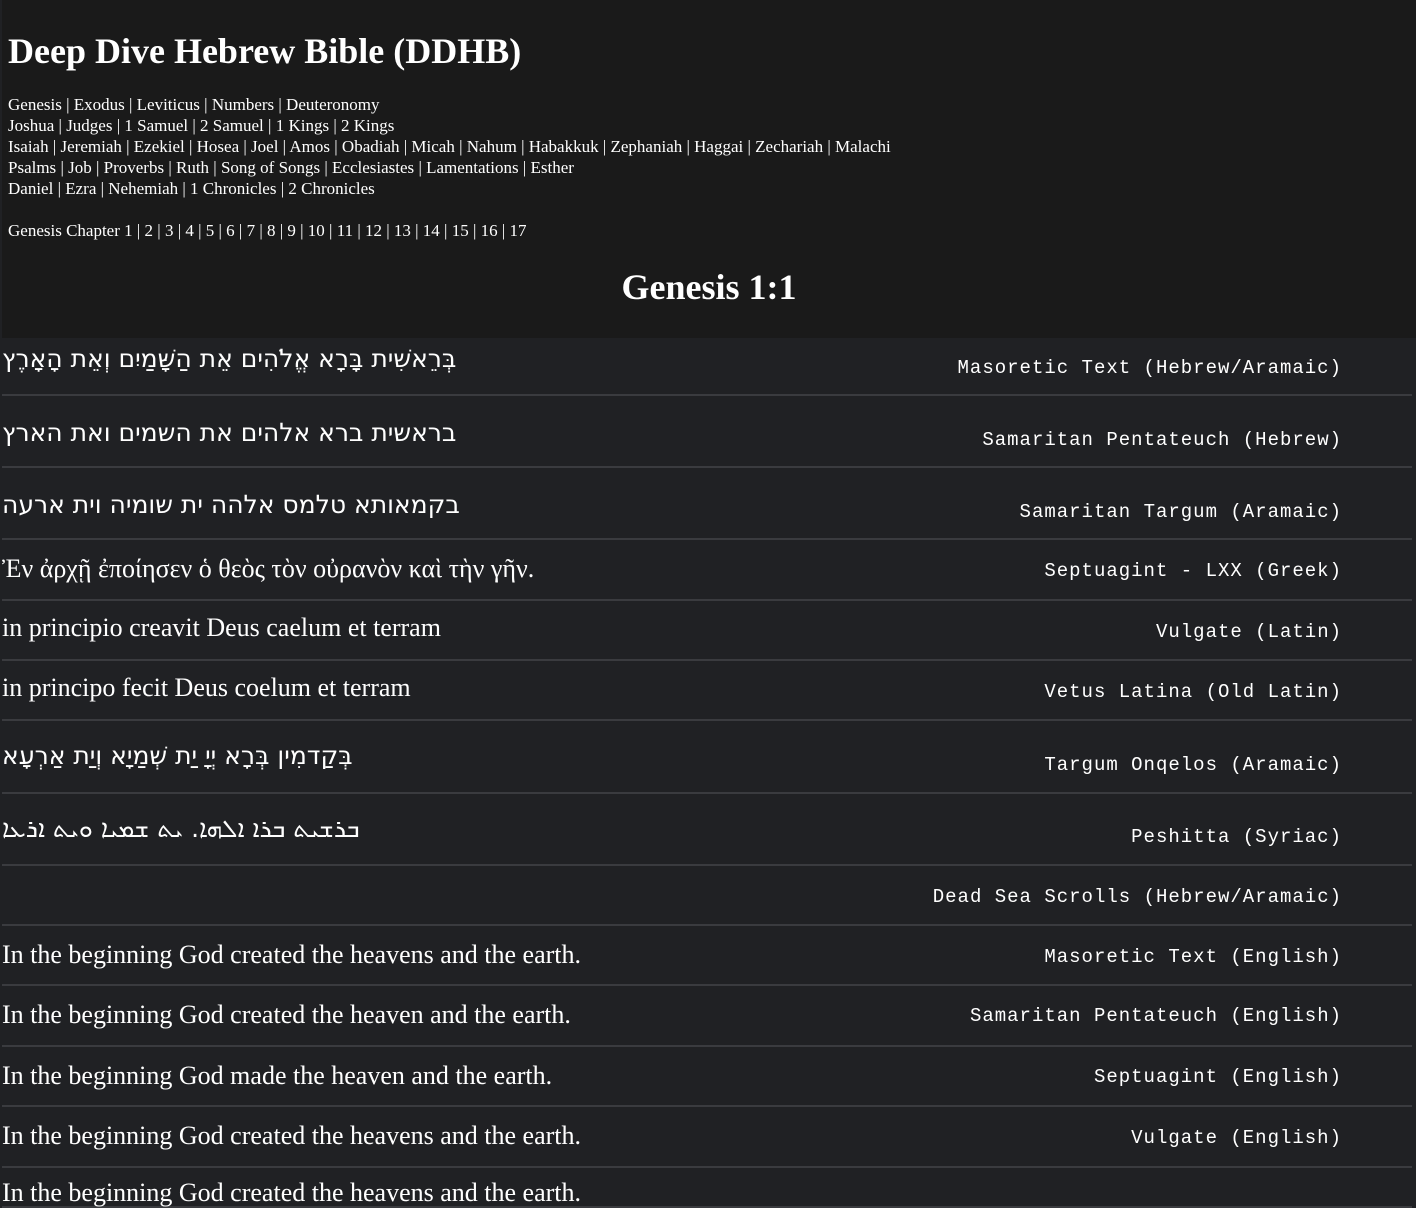 The width and height of the screenshot is (1416, 1208). What do you see at coordinates (32, 167) in the screenshot?
I see `book-link-psalms: Psalms` at bounding box center [32, 167].